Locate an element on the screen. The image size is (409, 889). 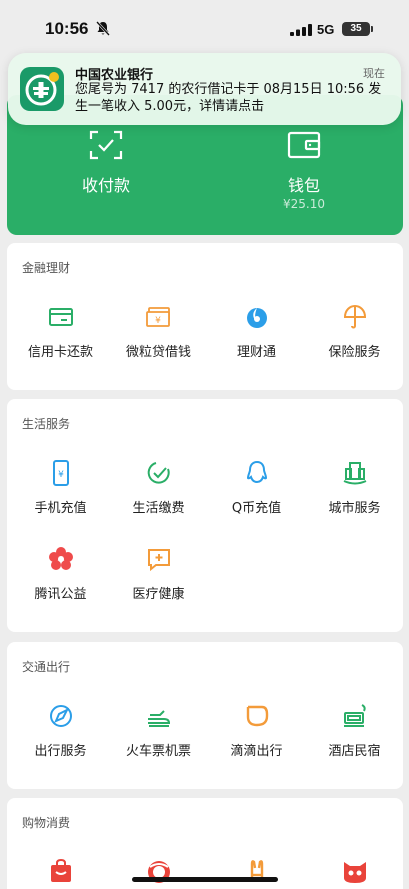
grid-label: 理财通 is located at coordinates (256, 352).